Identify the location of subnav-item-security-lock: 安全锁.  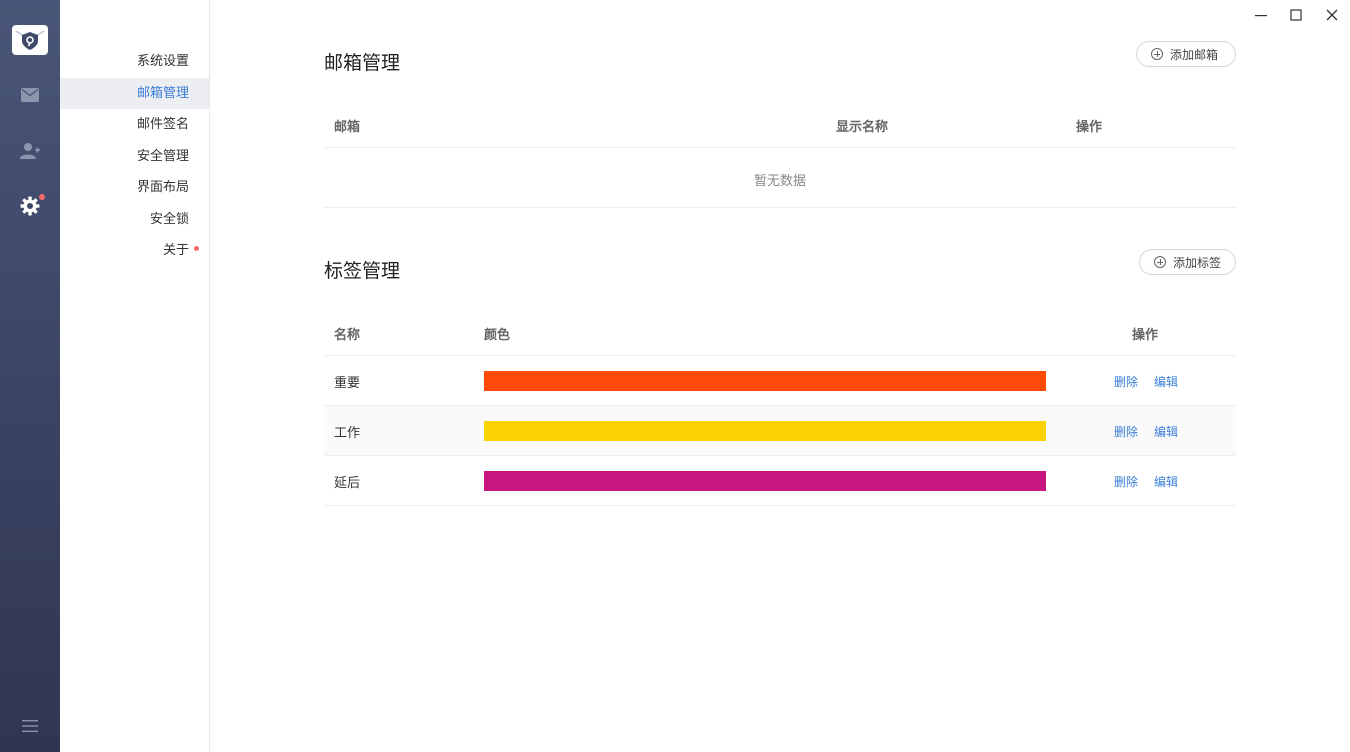
(134, 219).